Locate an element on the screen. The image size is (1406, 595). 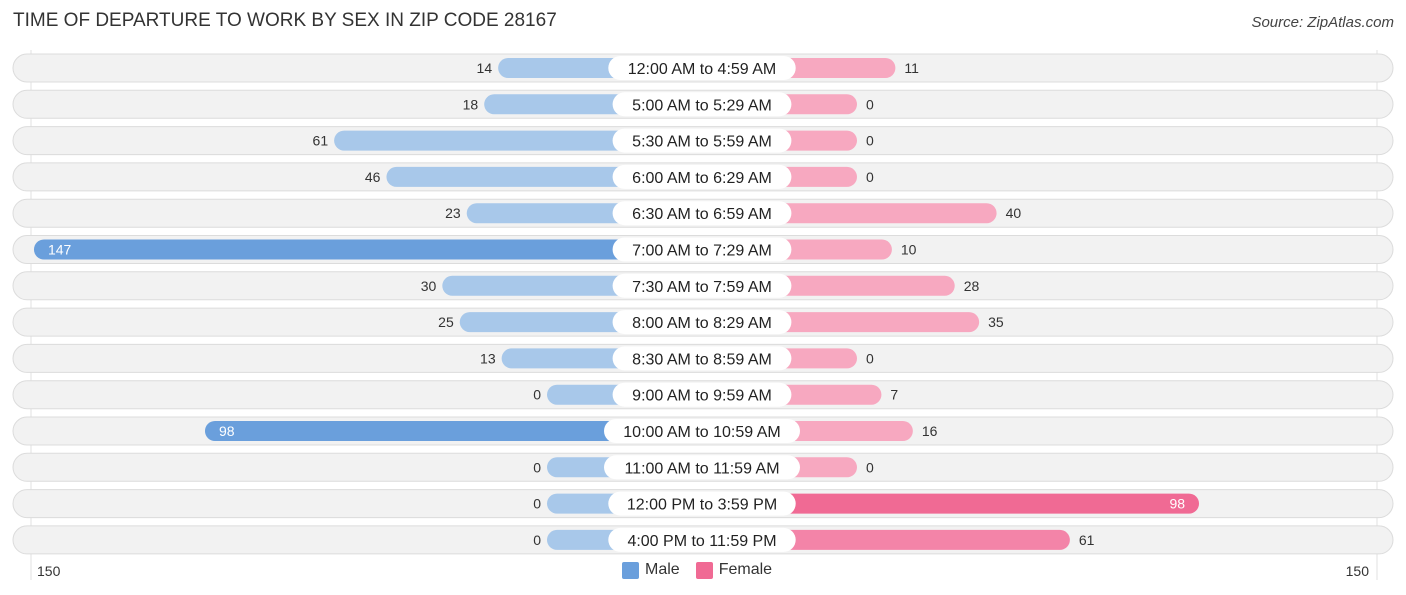
legend-item-female: Female is located at coordinates (734, 570).